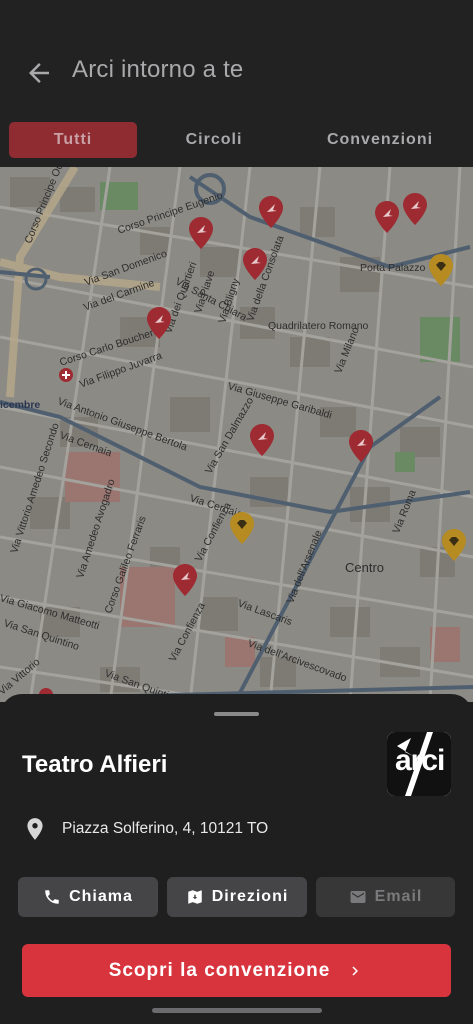 This screenshot has height=1024, width=473. I want to click on logo-text: arci, so click(420, 760).